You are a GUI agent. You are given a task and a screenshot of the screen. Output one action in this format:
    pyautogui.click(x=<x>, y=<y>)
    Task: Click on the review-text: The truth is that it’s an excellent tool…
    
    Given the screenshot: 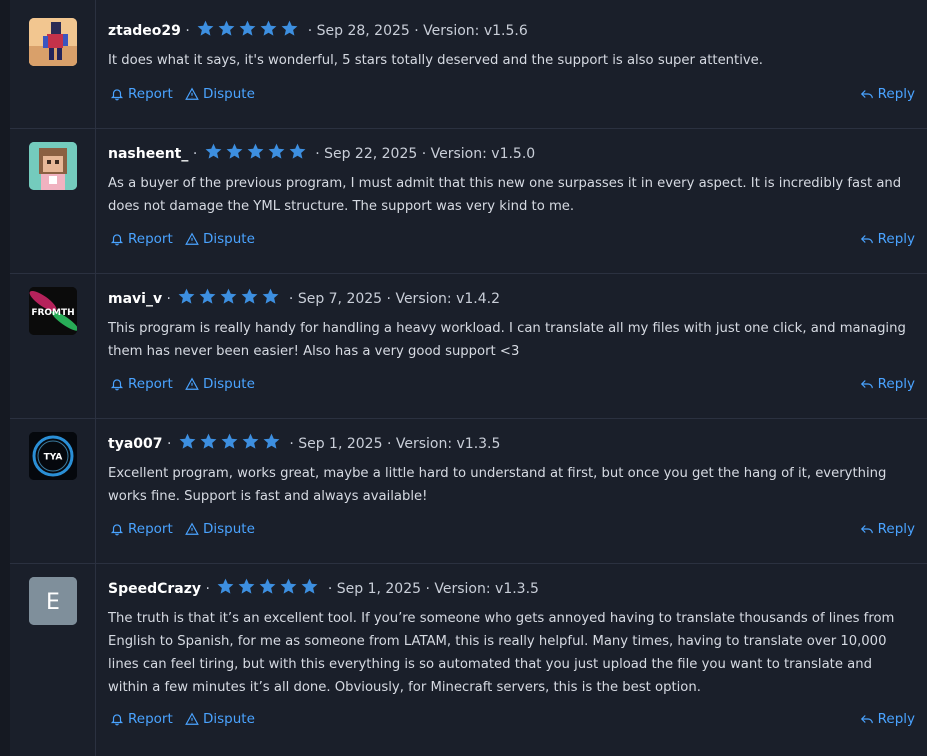 What is the action you would take?
    pyautogui.click(x=501, y=653)
    